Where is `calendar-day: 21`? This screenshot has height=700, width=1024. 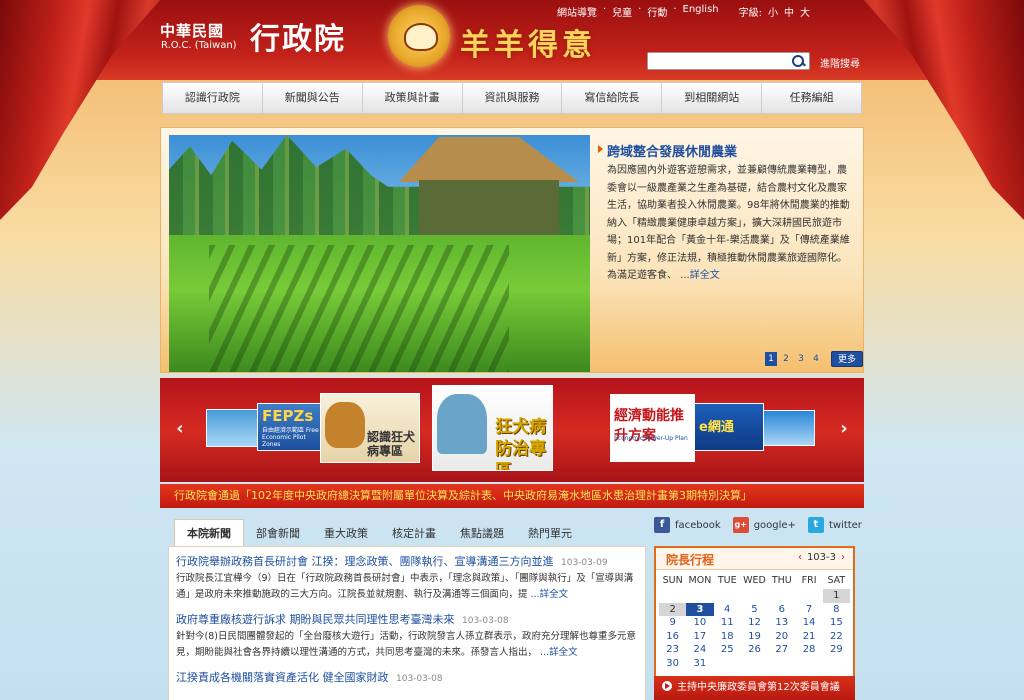 calendar-day: 21 is located at coordinates (808, 637).